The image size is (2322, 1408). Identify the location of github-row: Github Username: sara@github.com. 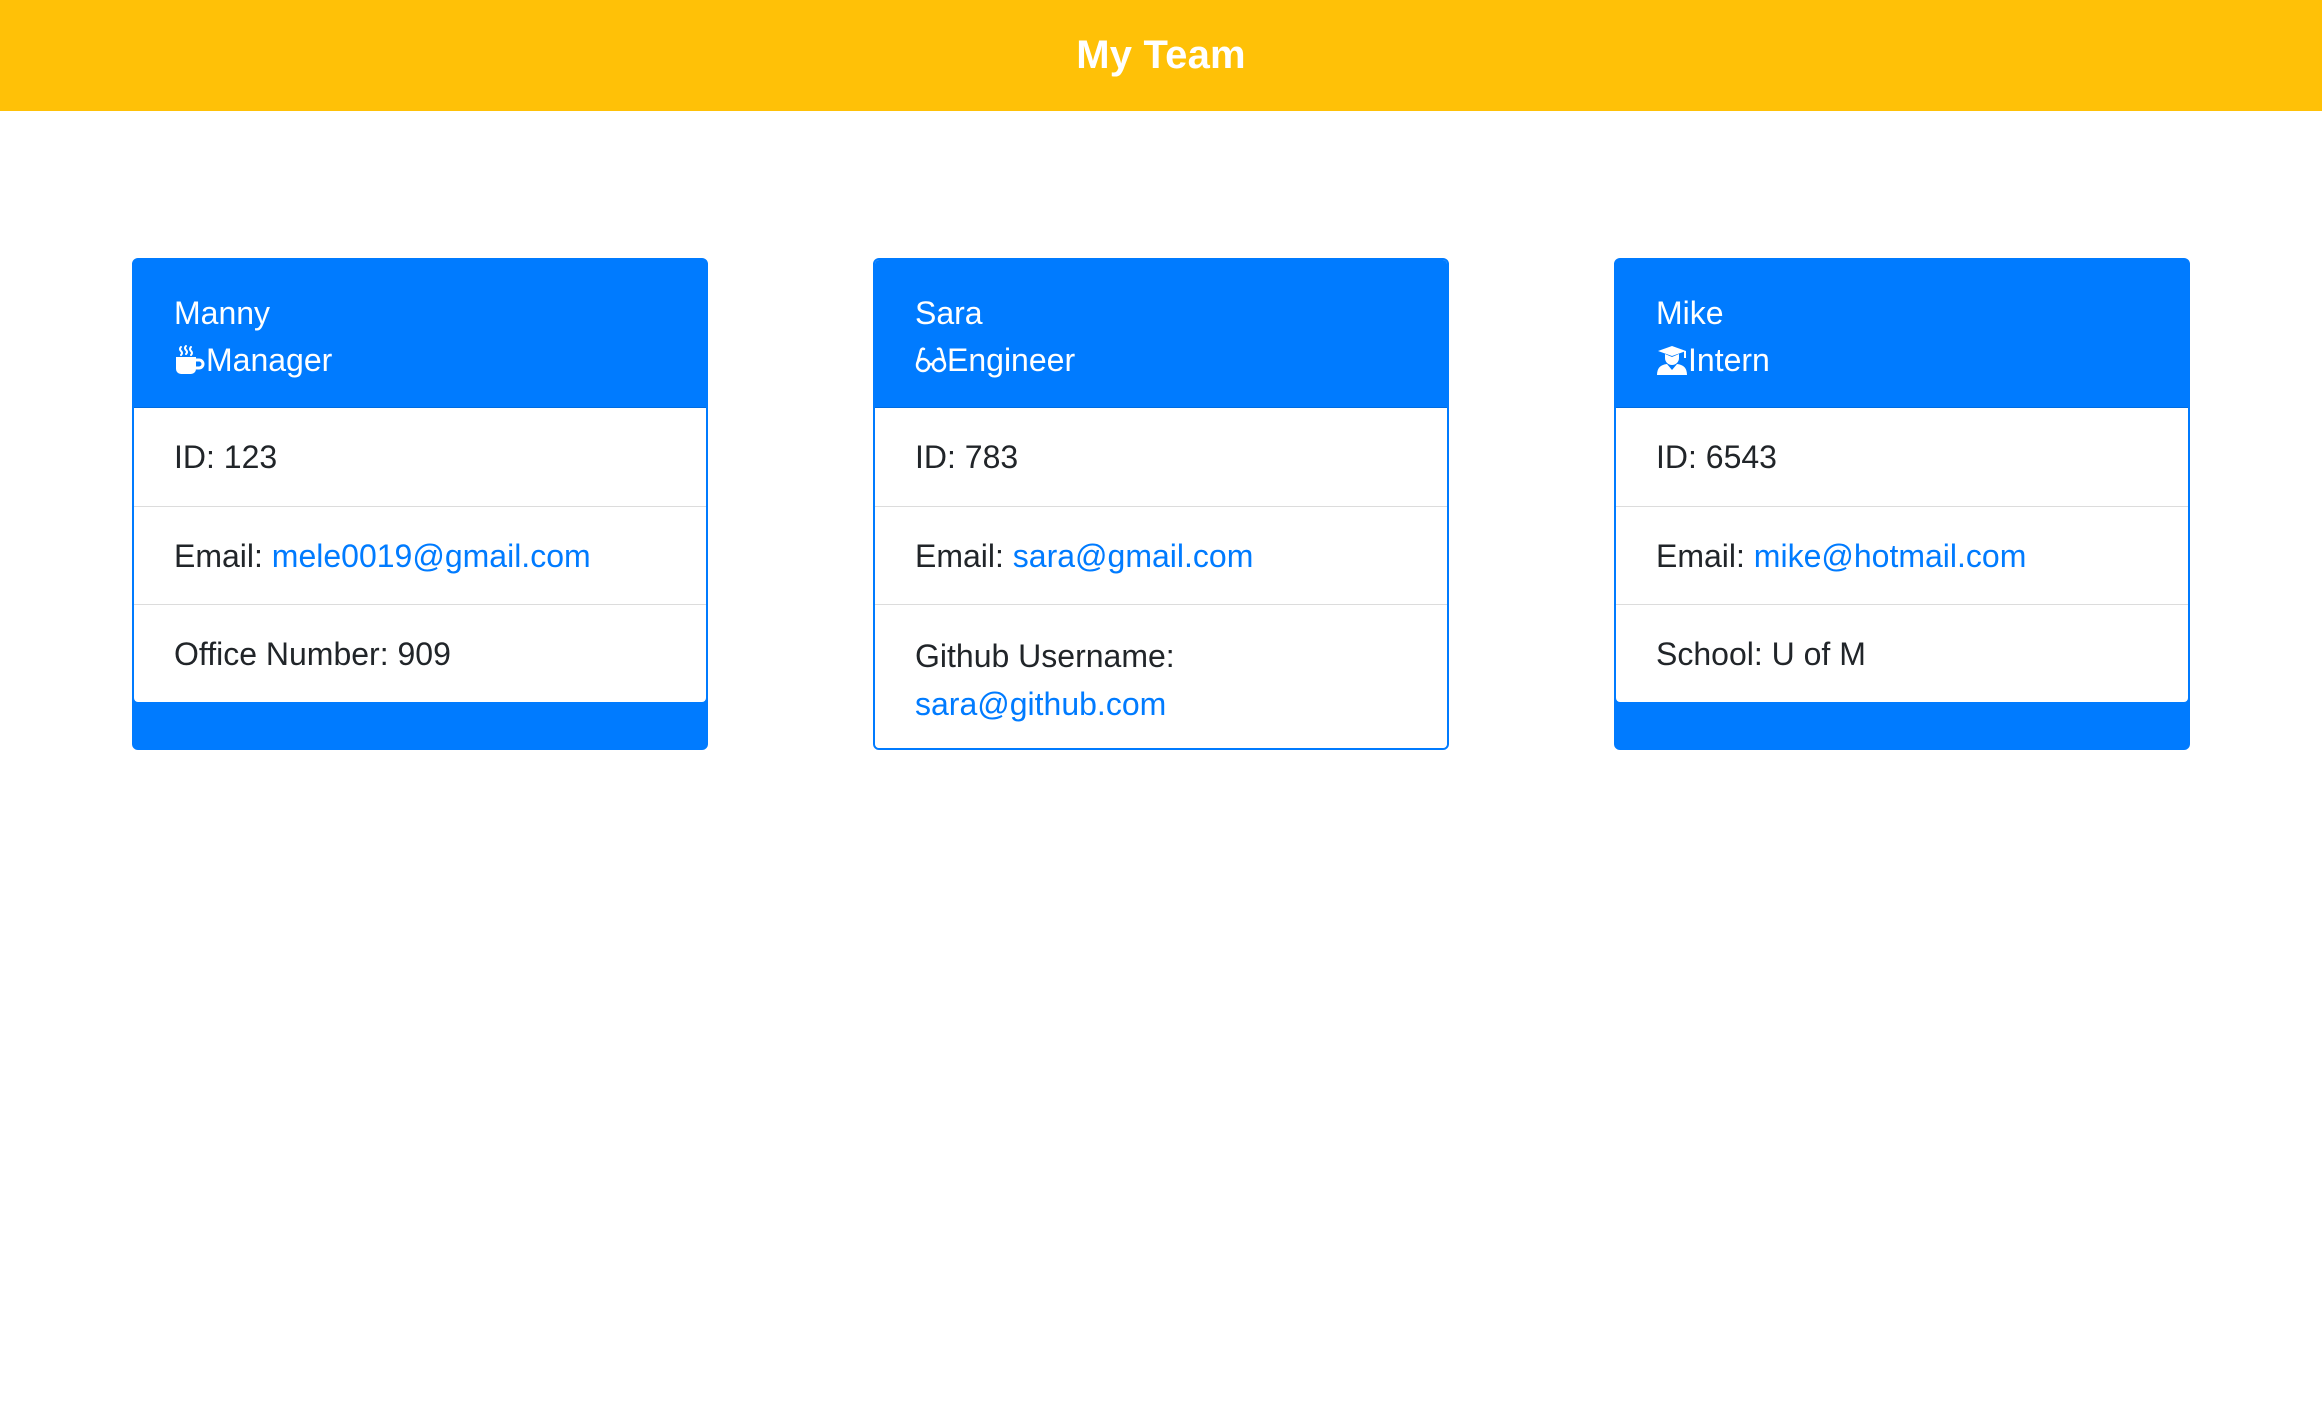
(1161, 676).